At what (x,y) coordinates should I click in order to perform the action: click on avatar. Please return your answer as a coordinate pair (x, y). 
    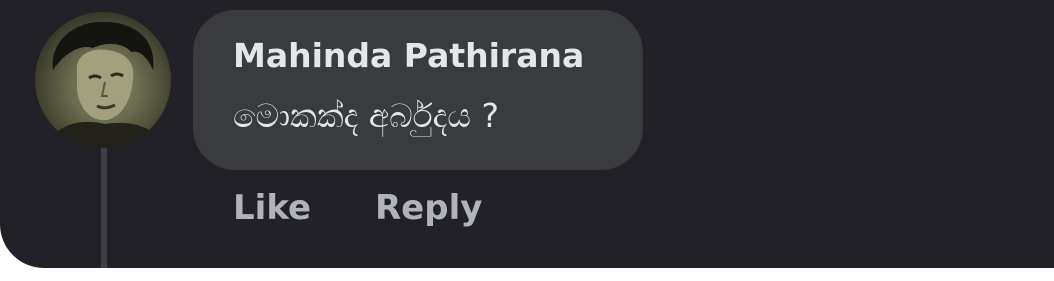
    Looking at the image, I should click on (103, 80).